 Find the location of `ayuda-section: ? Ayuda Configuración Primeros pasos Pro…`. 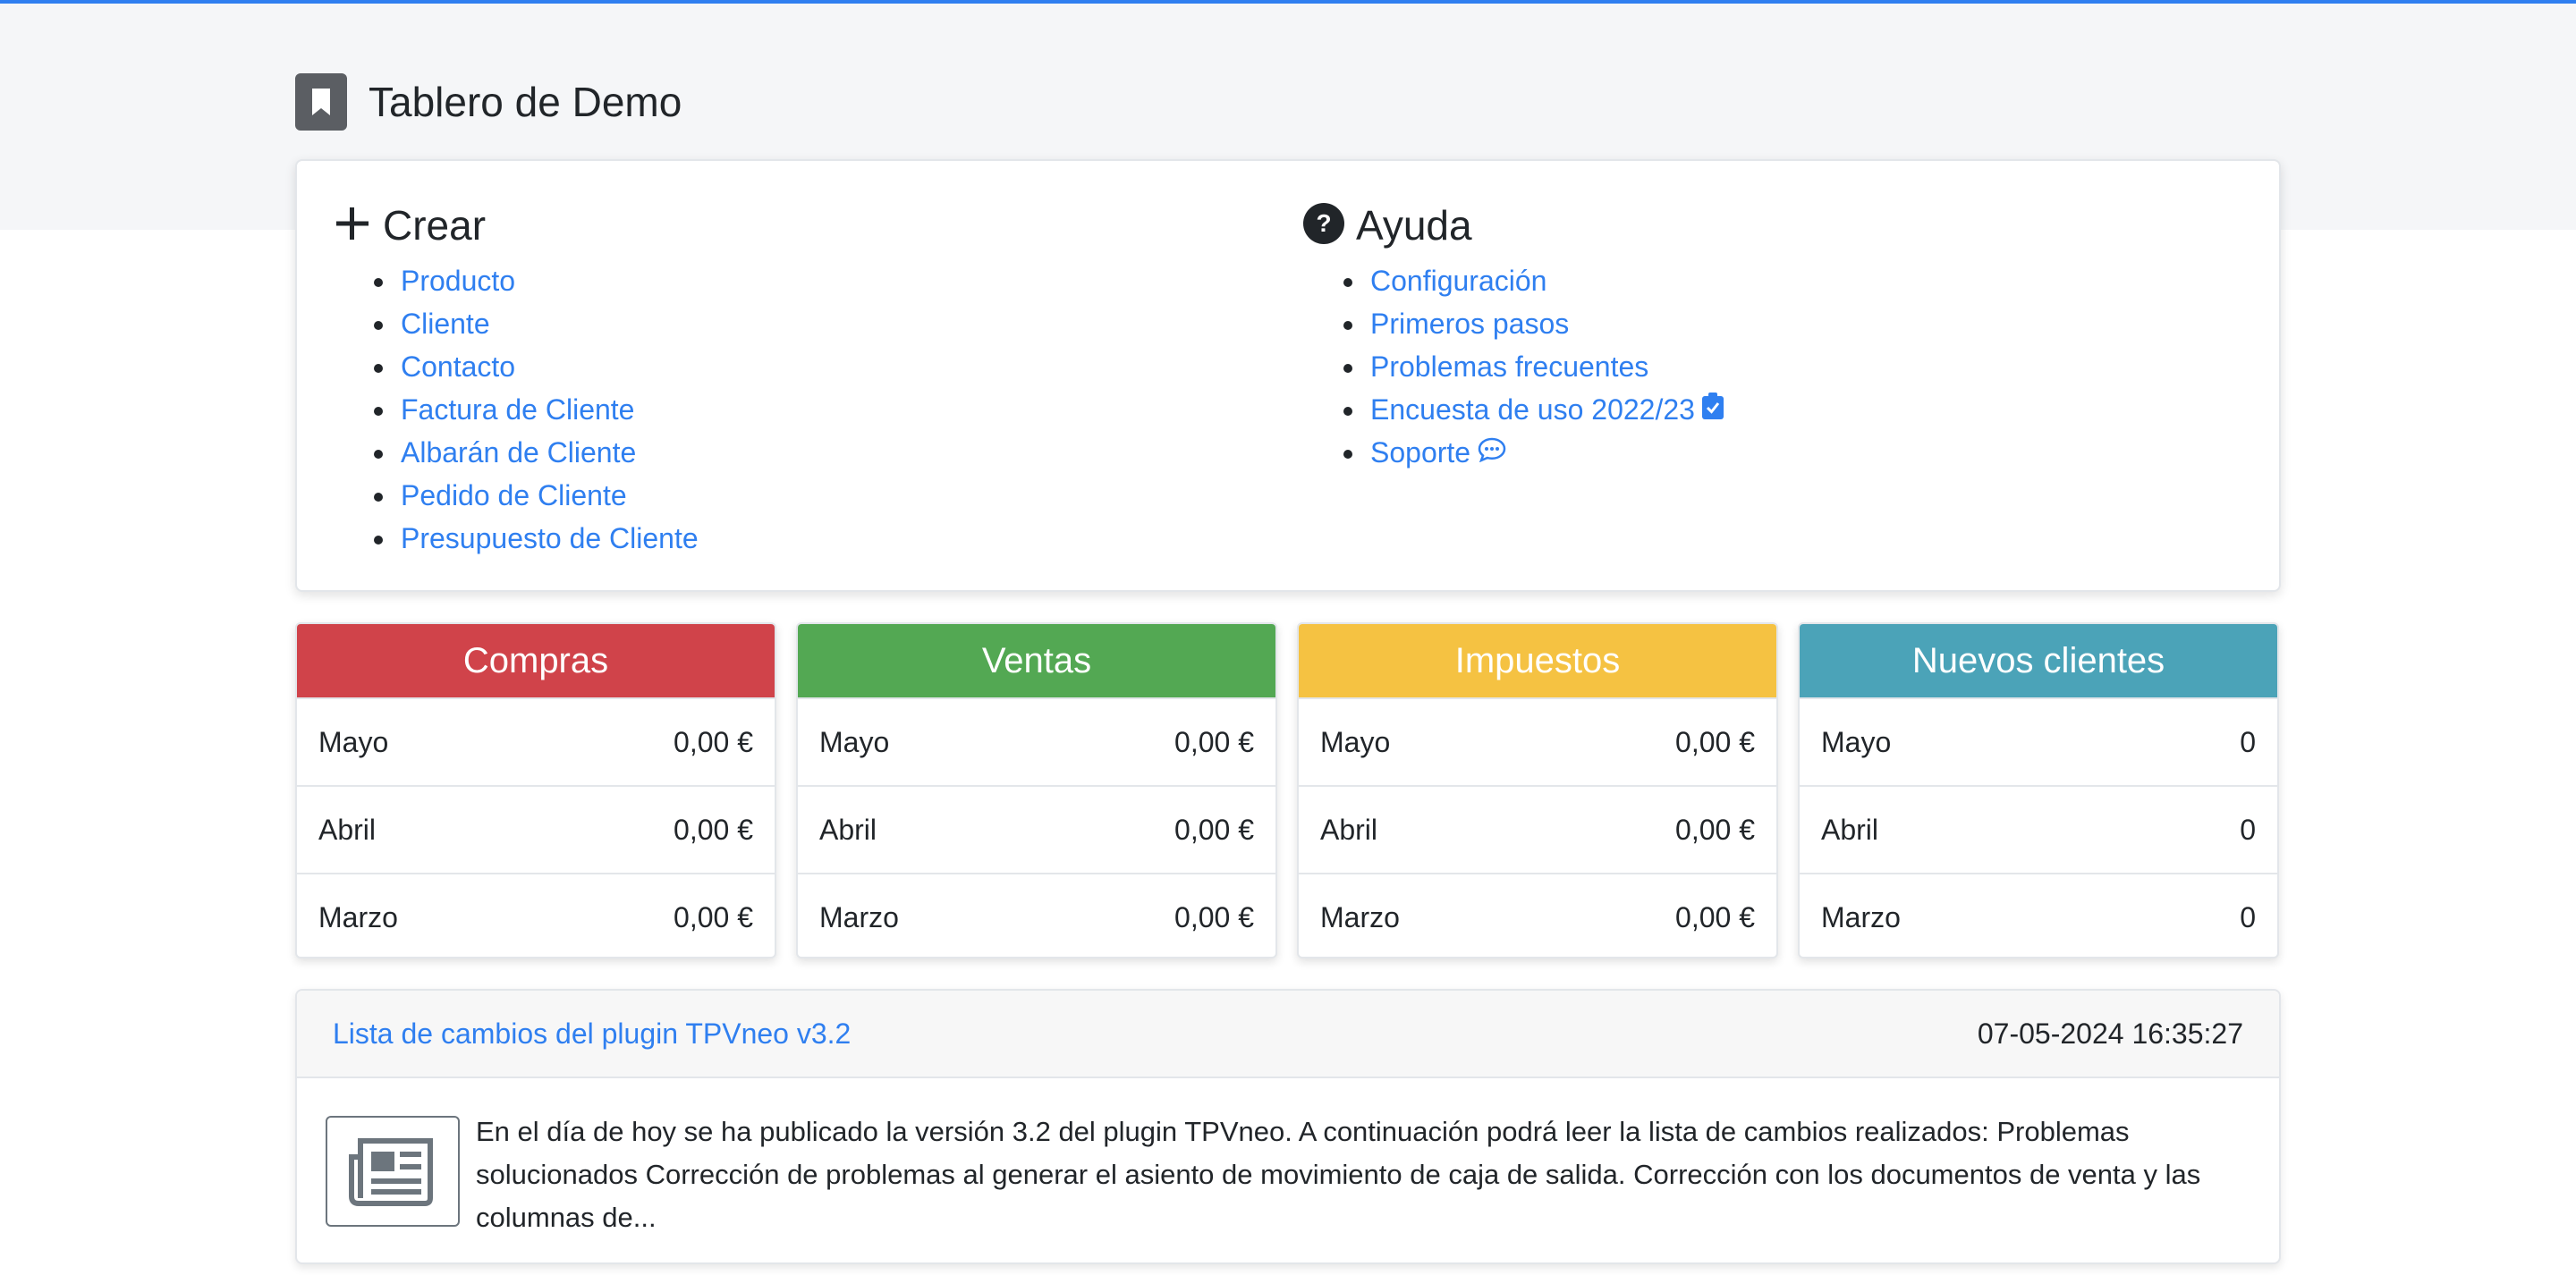

ayuda-section: ? Ayuda Configuración Primeros pasos Pro… is located at coordinates (1513, 337).